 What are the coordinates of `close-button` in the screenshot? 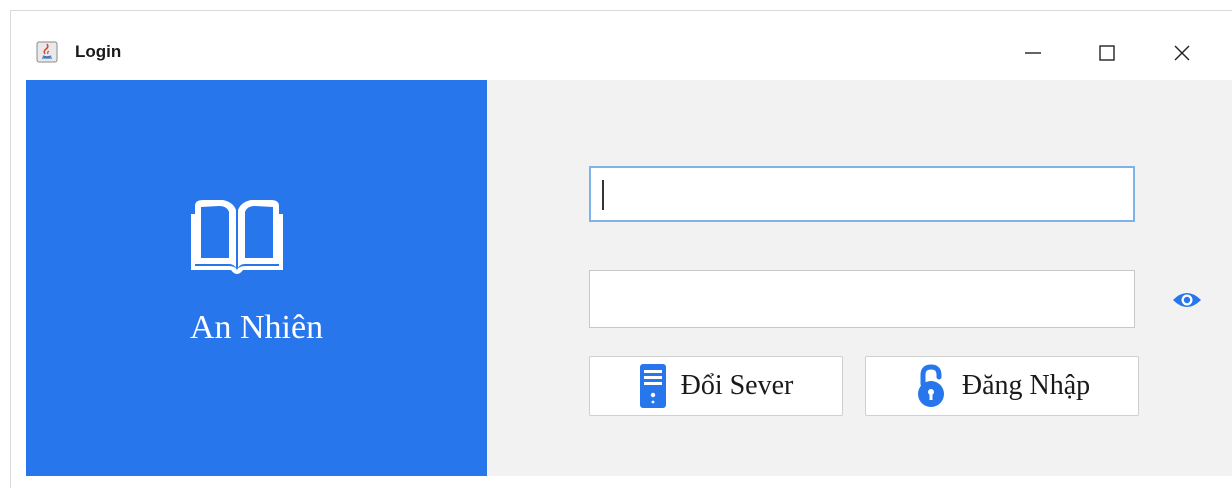 It's located at (1182, 53).